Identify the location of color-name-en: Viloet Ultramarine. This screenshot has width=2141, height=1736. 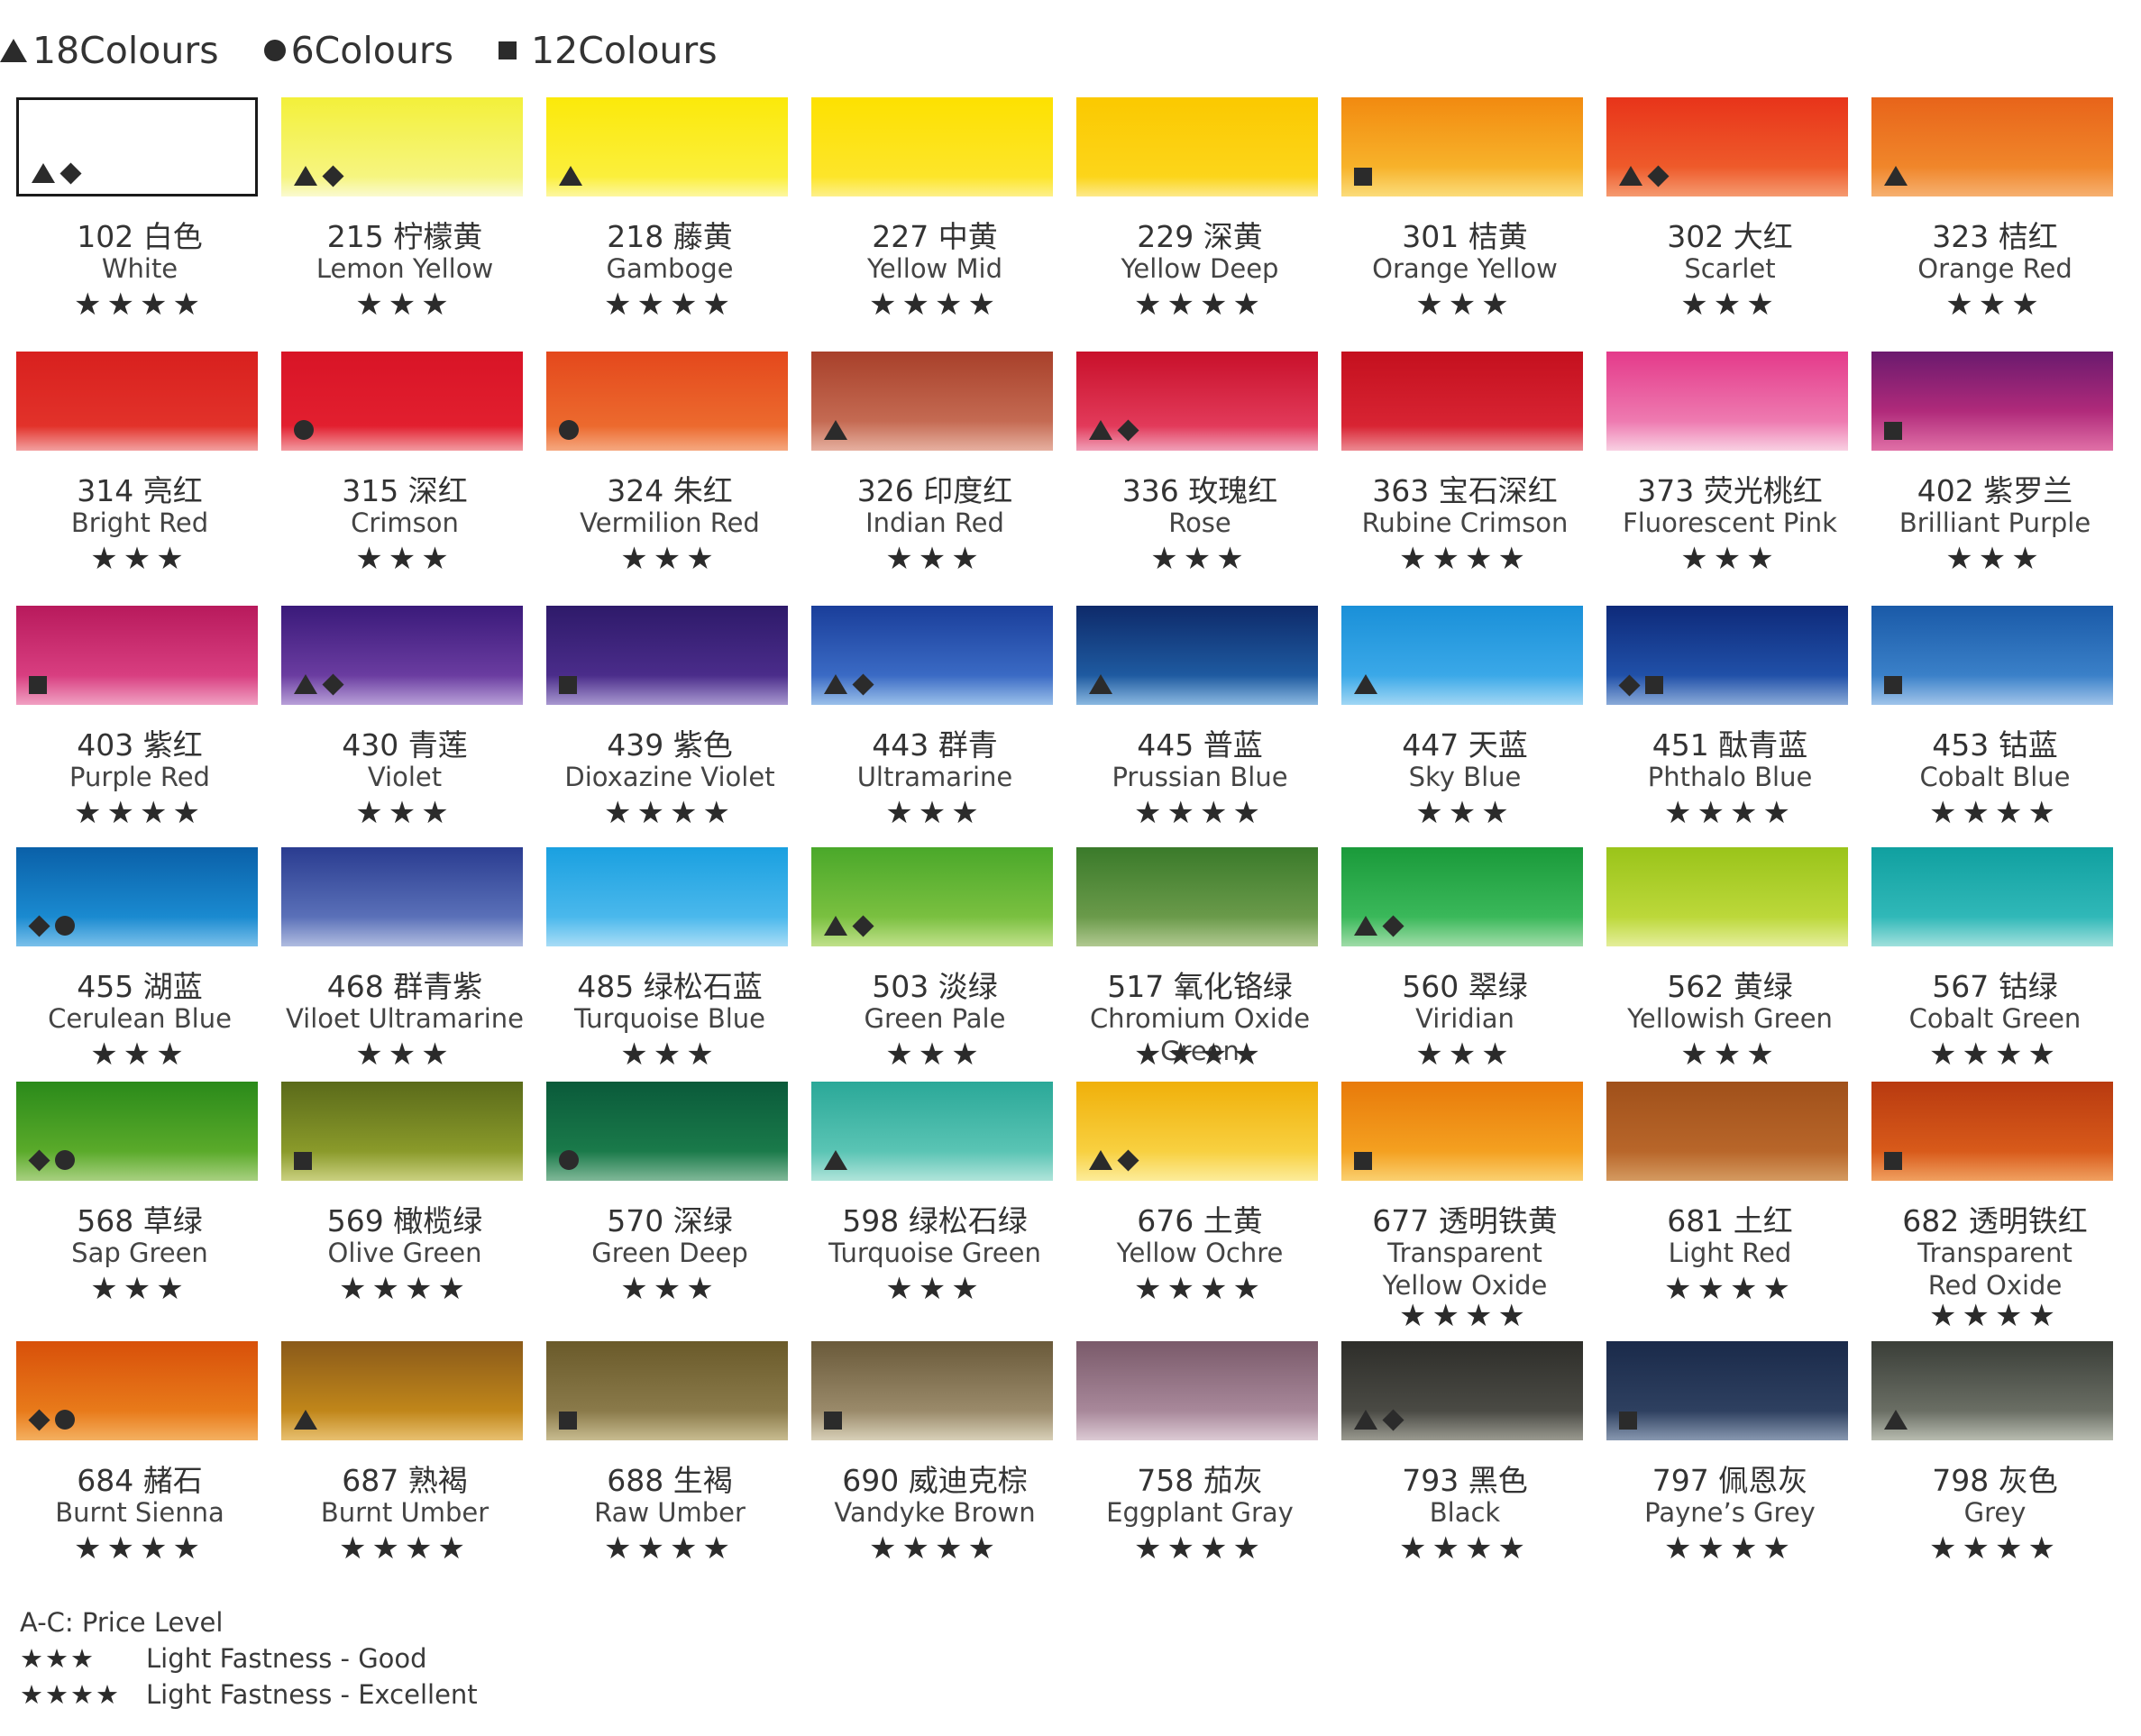
(405, 1018).